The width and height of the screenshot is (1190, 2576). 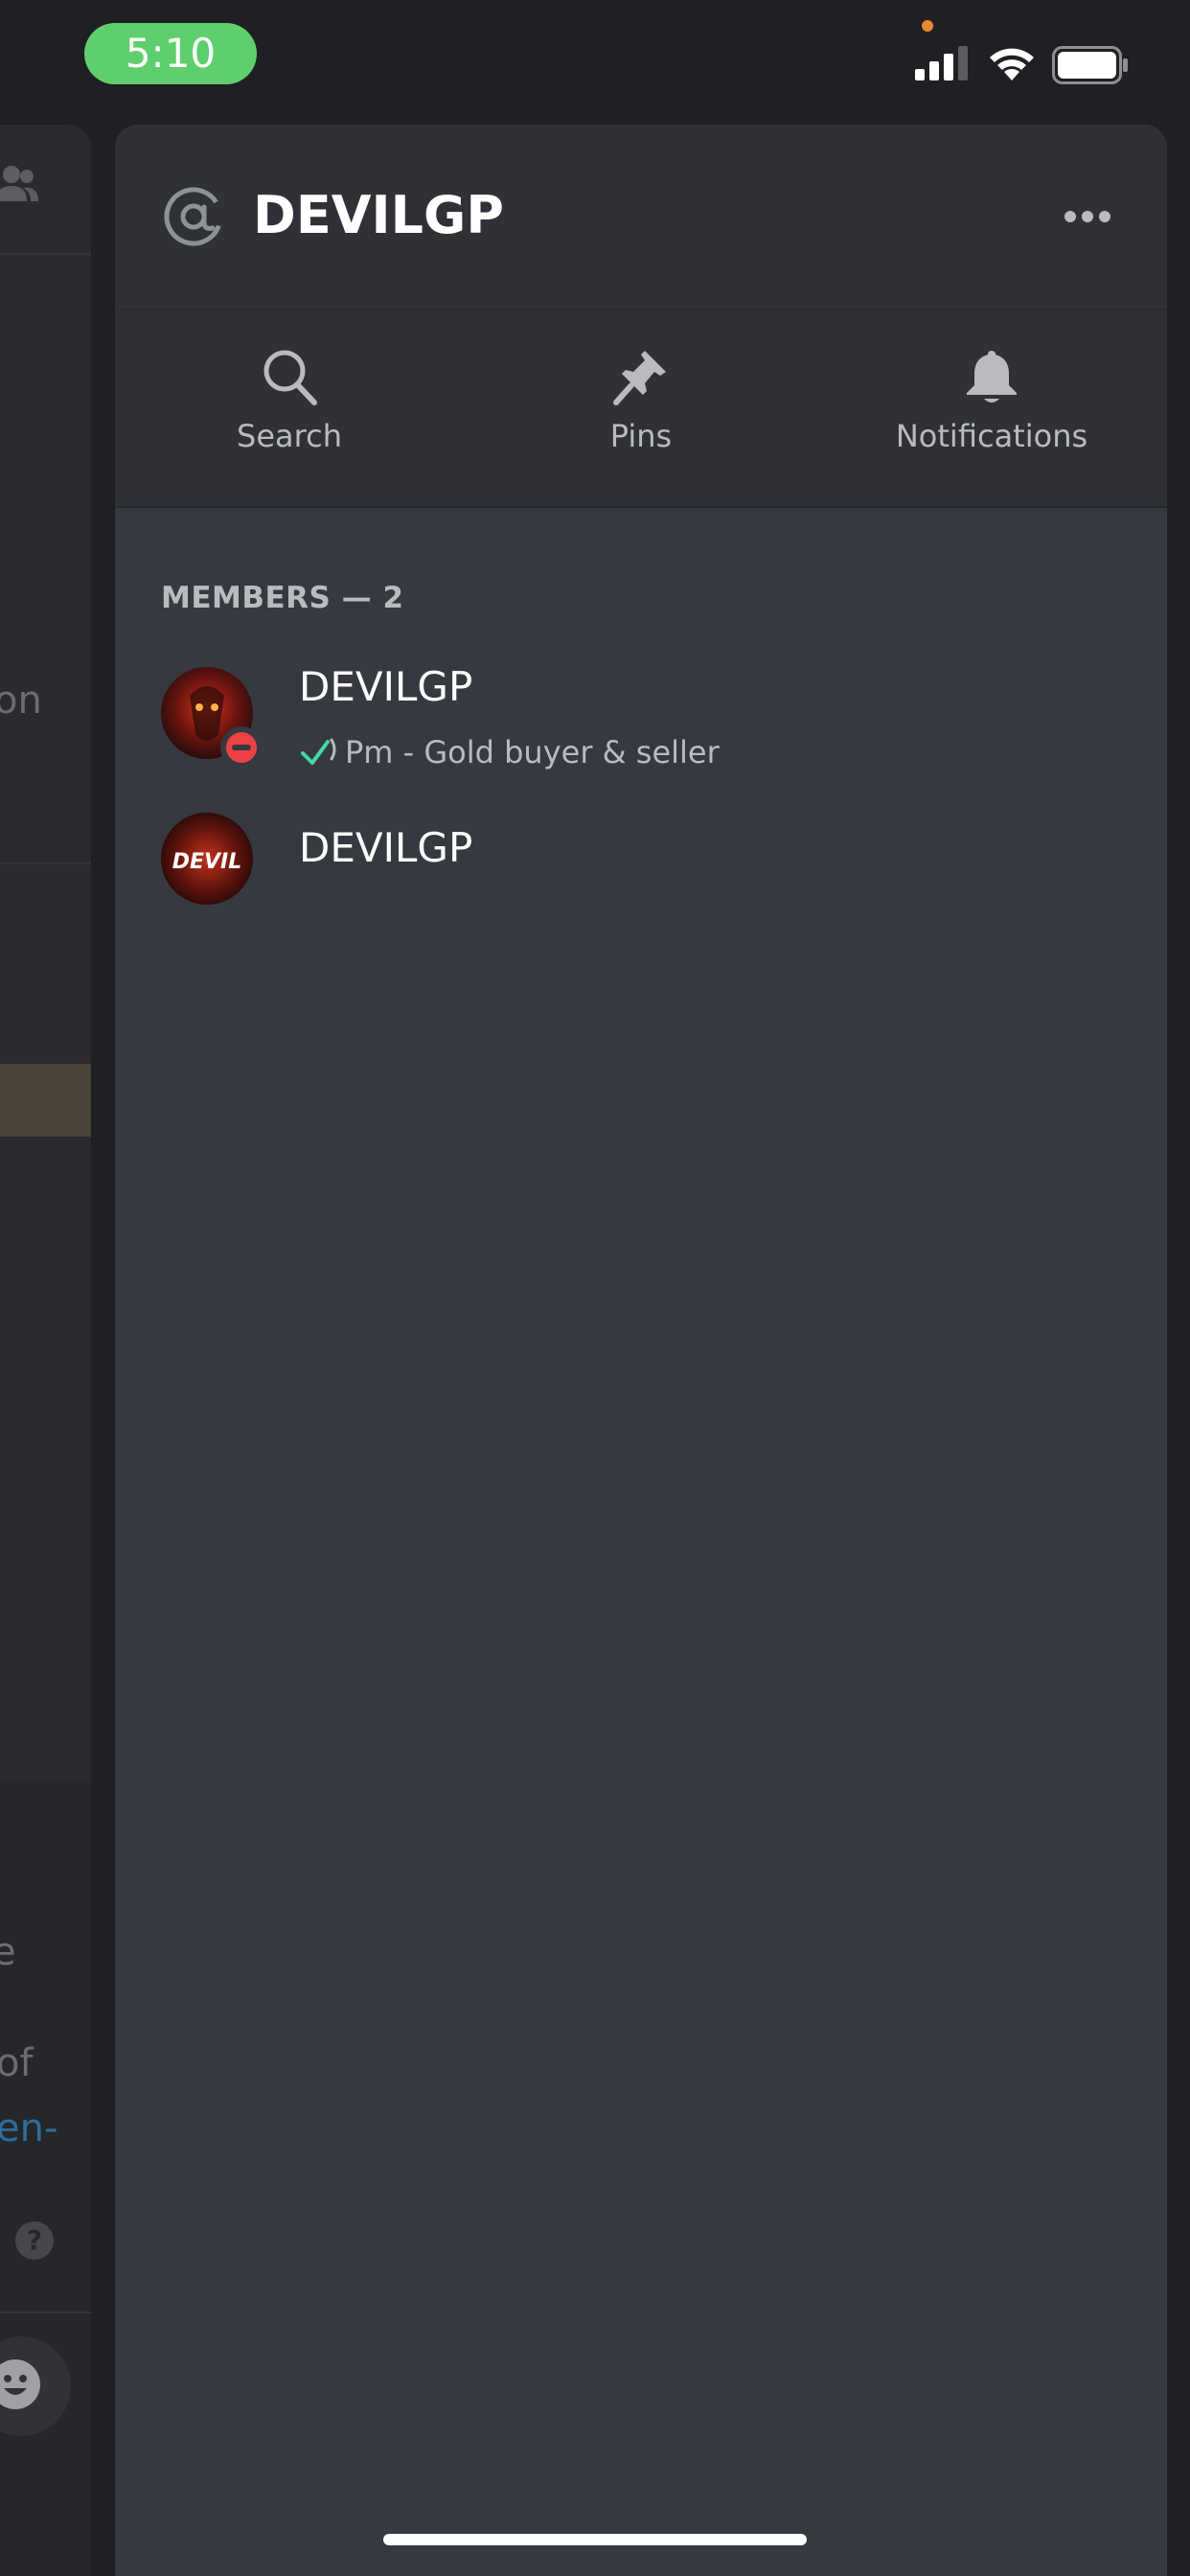 I want to click on avatar: DEVIL, so click(x=207, y=859).